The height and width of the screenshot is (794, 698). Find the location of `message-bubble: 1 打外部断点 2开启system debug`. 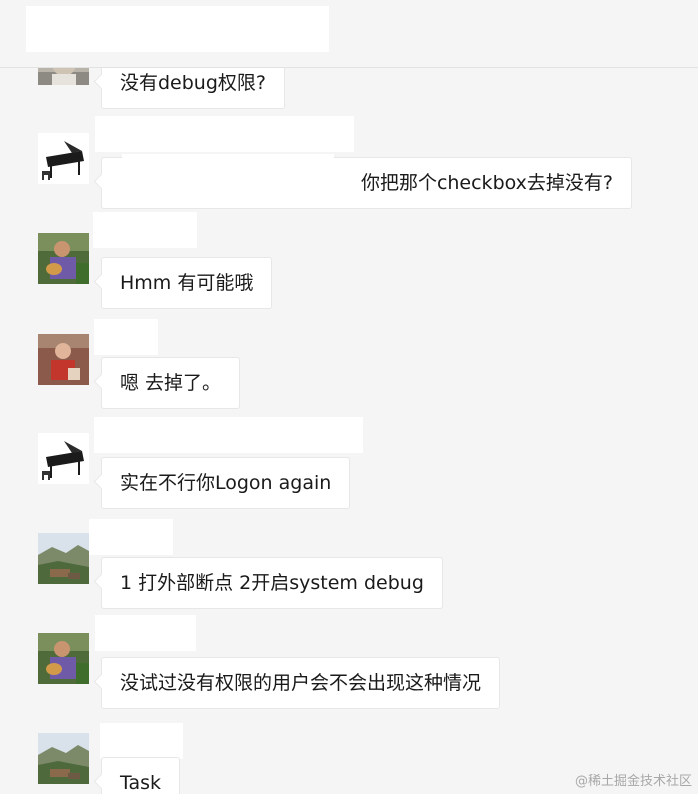

message-bubble: 1 打外部断点 2开启system debug is located at coordinates (272, 583).